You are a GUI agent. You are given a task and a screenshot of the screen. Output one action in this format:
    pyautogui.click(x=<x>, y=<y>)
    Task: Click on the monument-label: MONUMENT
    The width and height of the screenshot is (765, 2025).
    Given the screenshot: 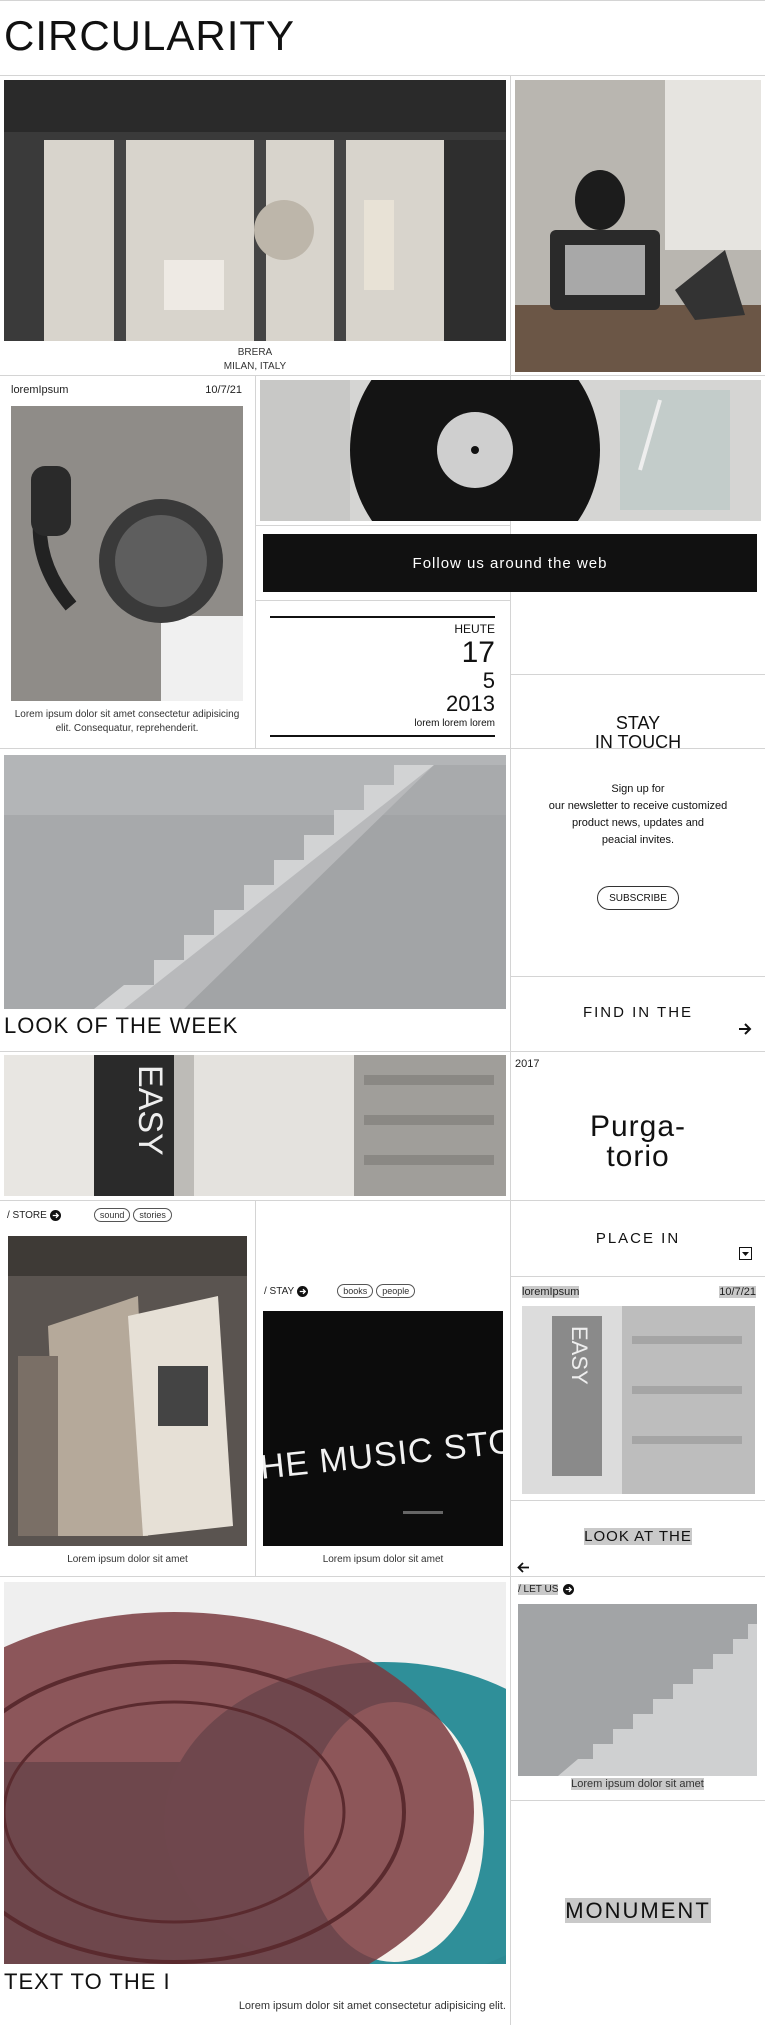 What is the action you would take?
    pyautogui.click(x=638, y=1911)
    